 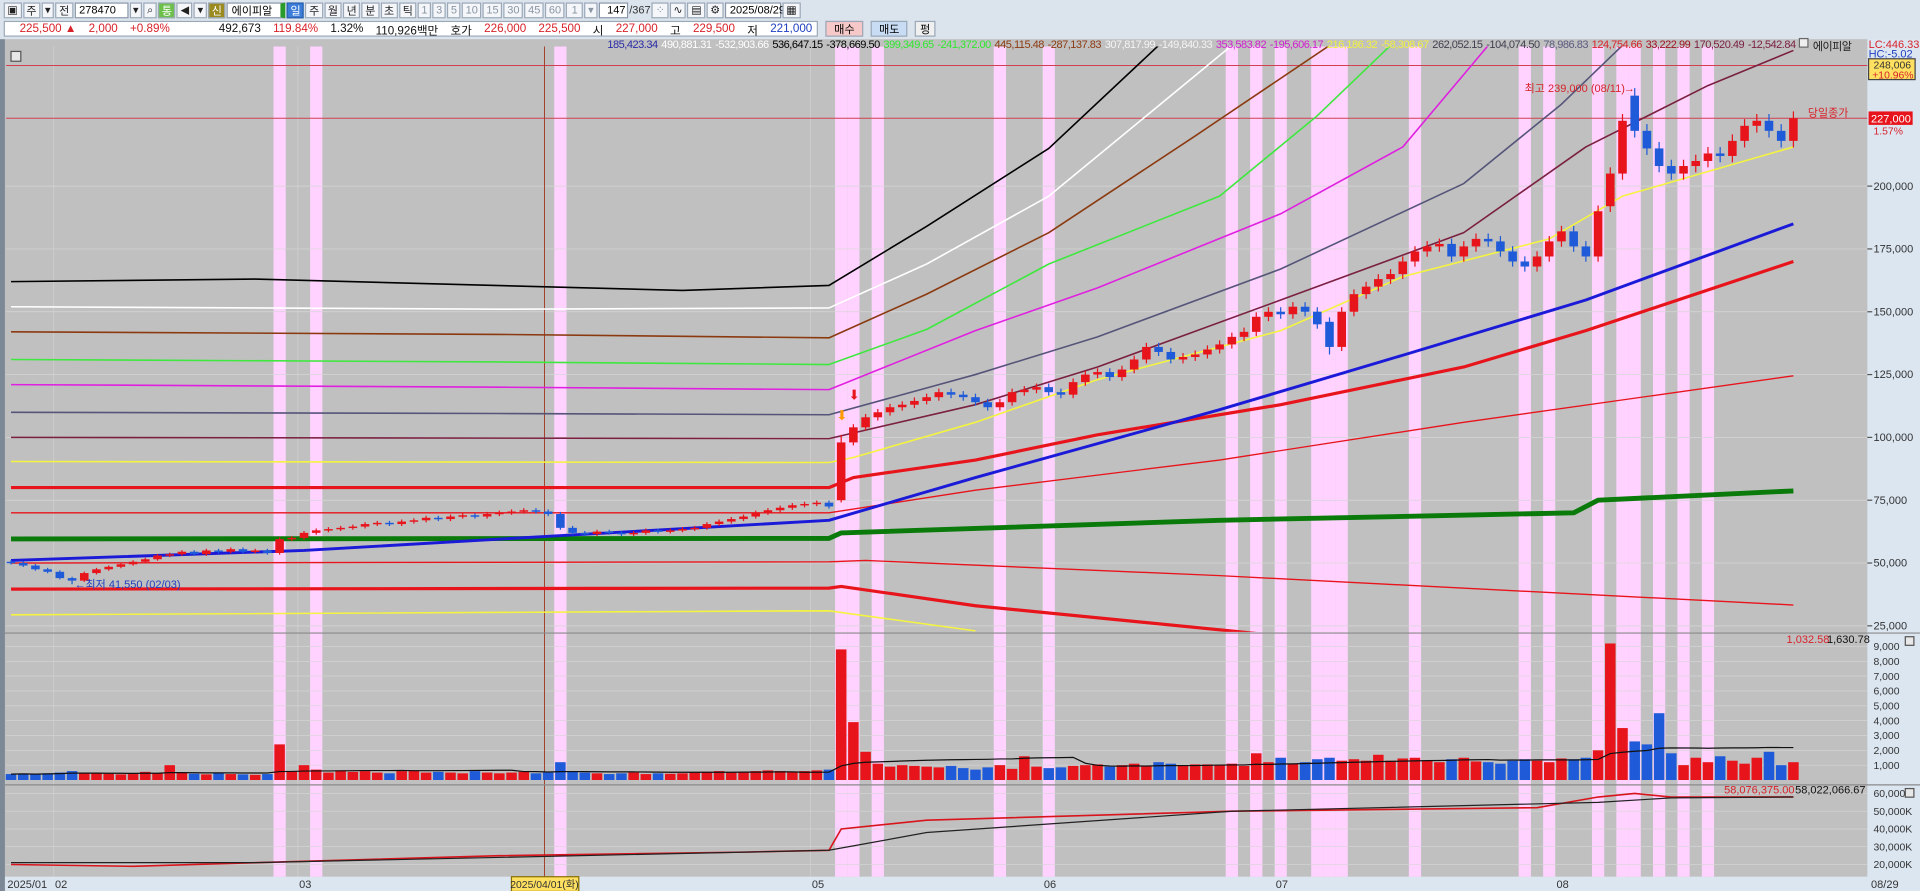 I want to click on close-pct: 1.57%, so click(x=1887, y=132).